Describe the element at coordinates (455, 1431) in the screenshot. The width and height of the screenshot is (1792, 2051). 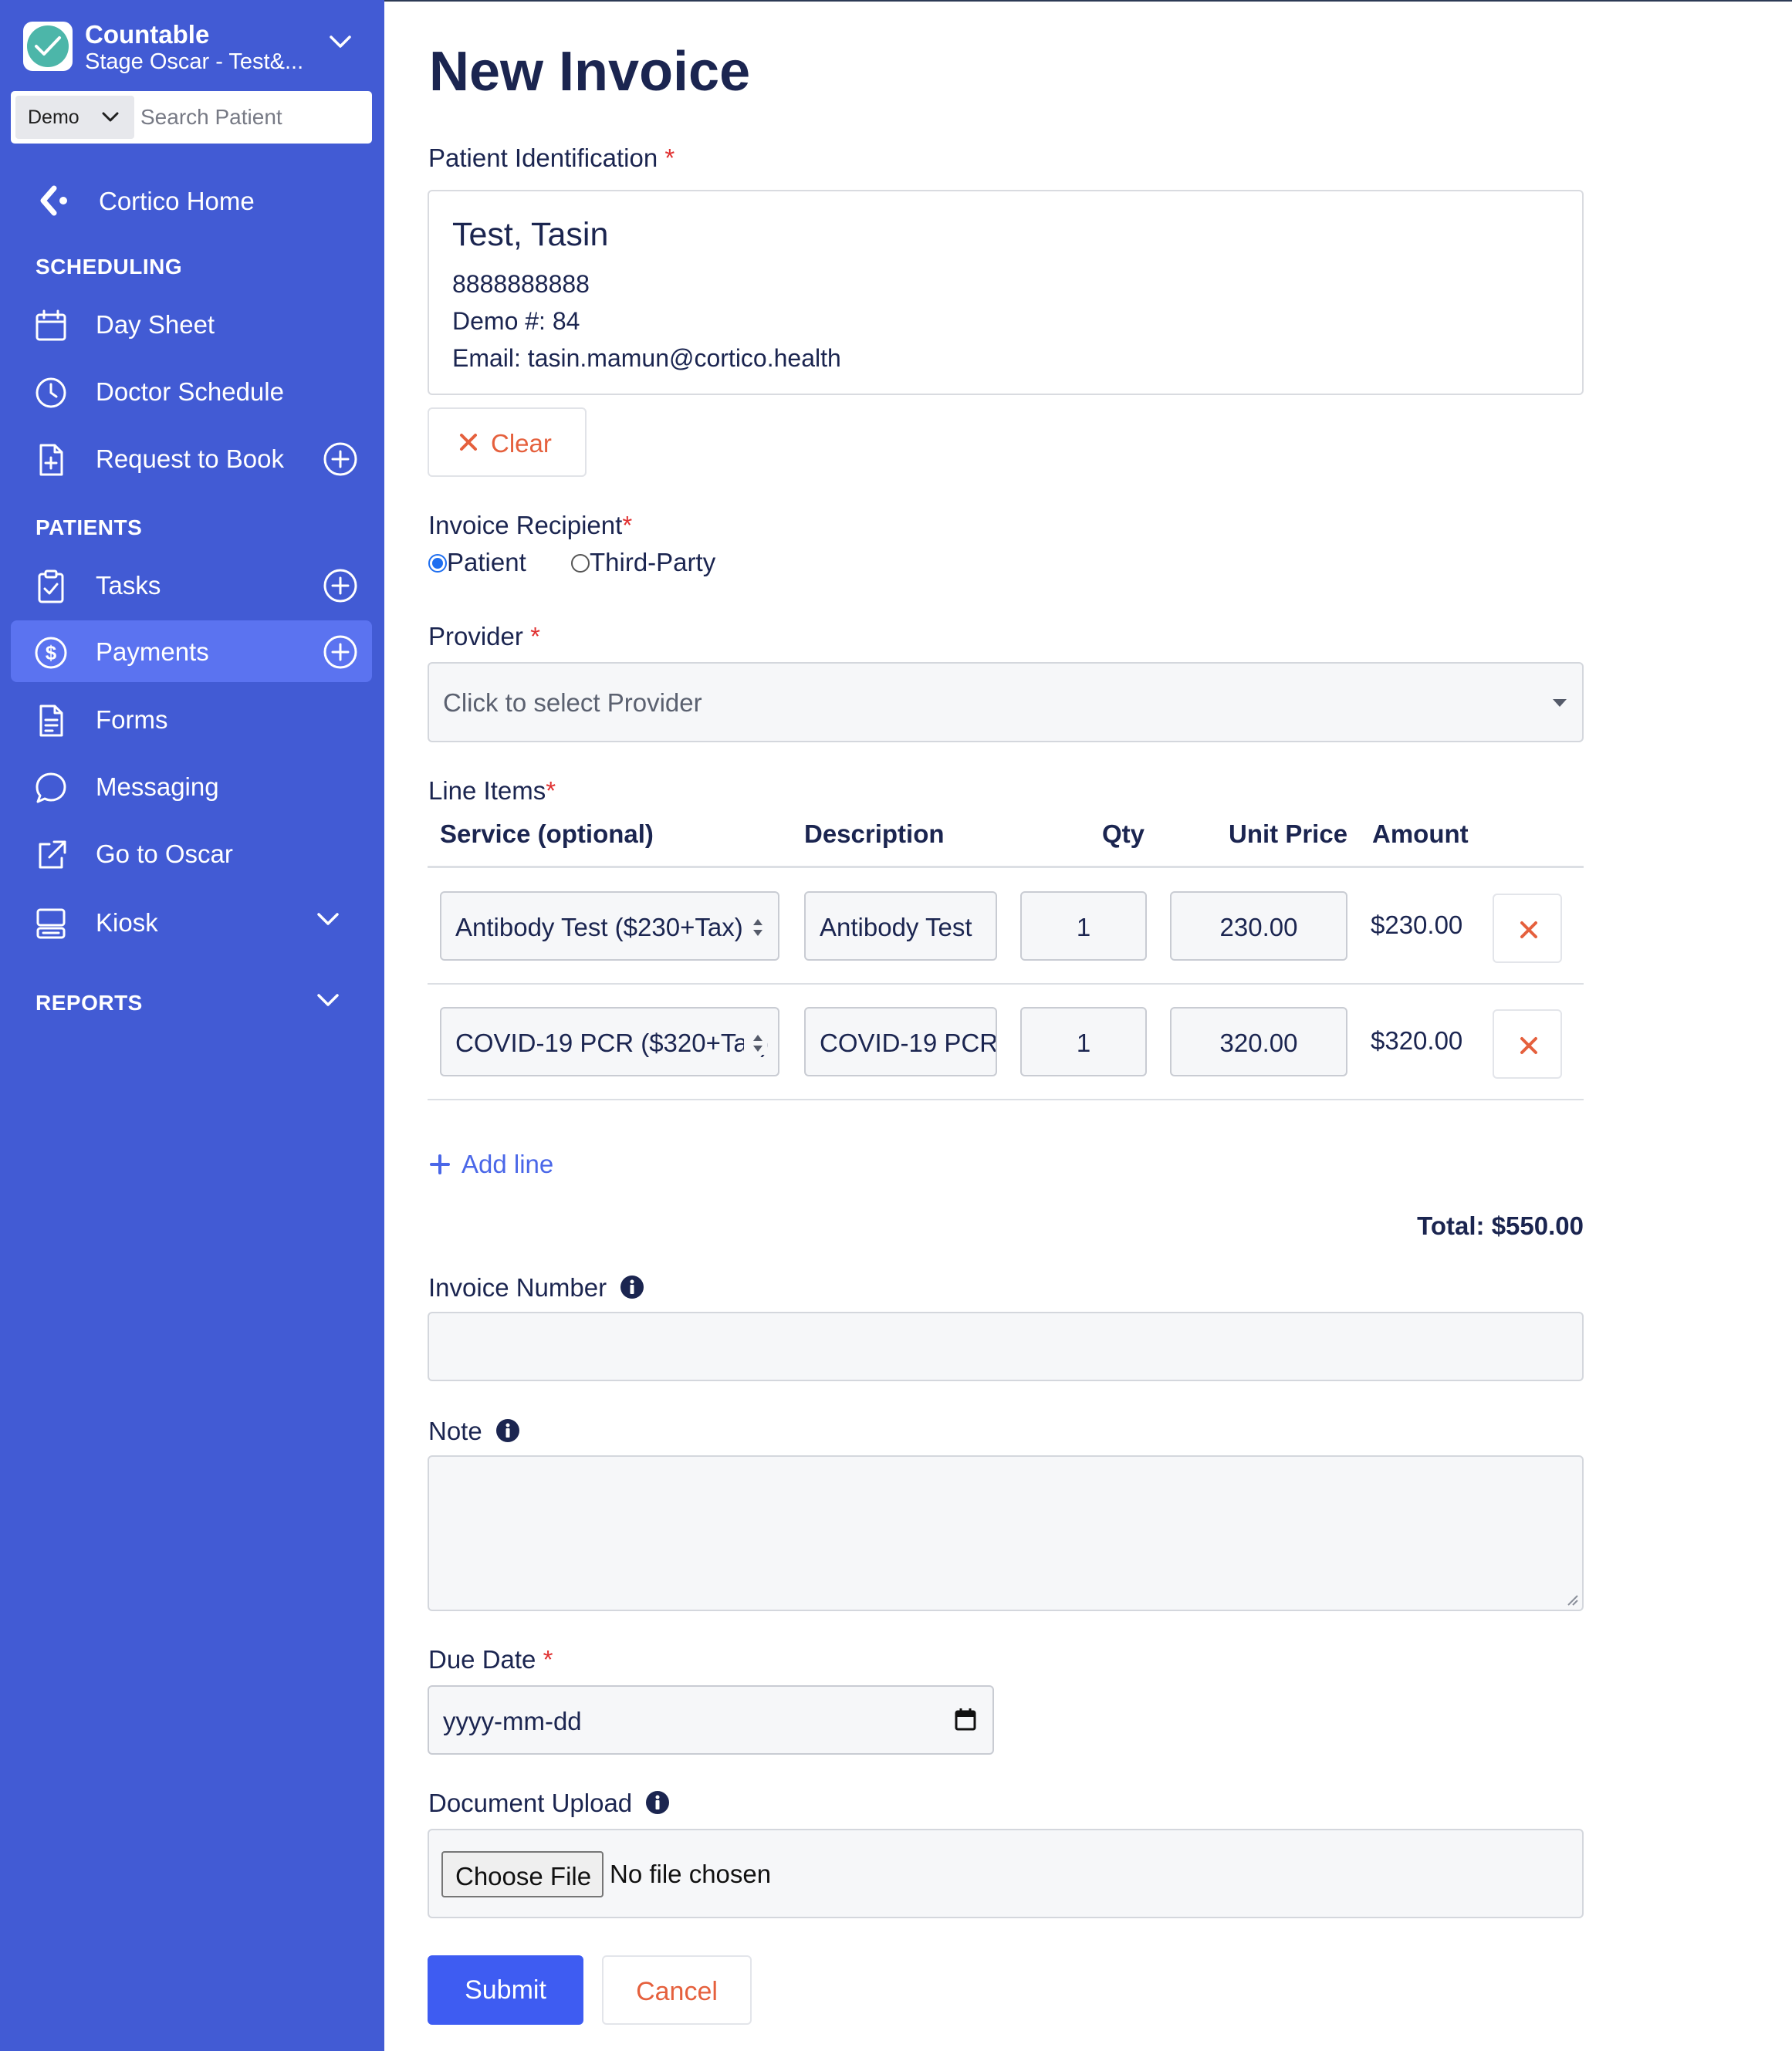
I see `field-label: Note` at that location.